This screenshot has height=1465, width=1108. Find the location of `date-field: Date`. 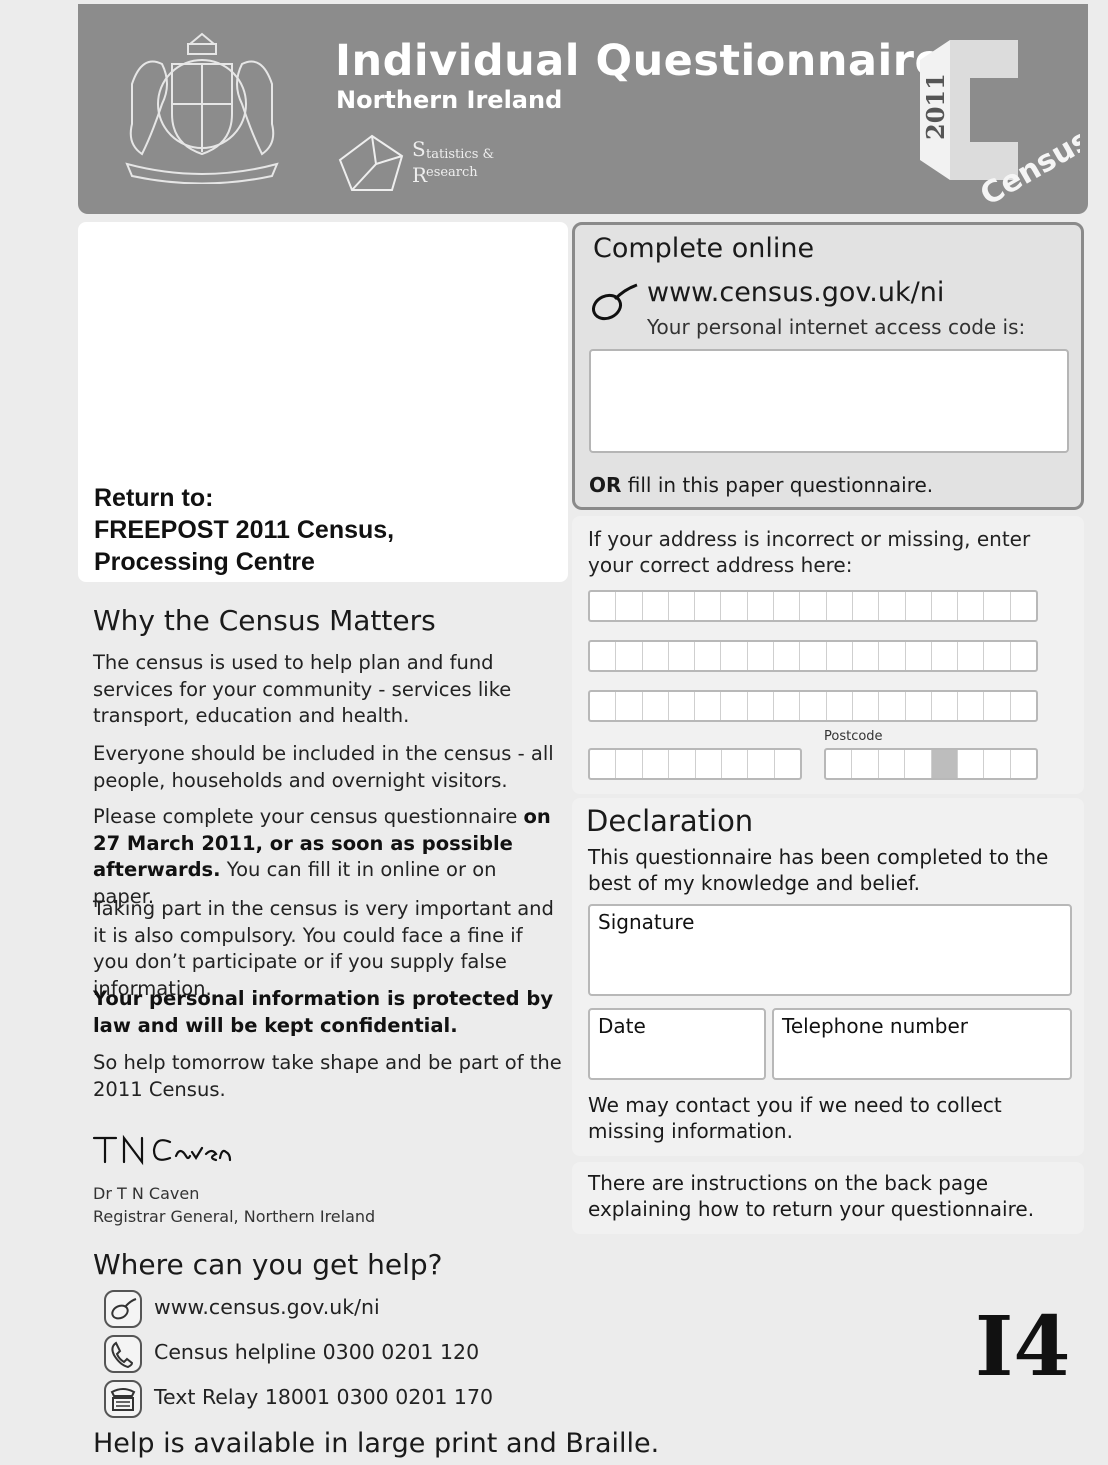

date-field: Date is located at coordinates (677, 1044).